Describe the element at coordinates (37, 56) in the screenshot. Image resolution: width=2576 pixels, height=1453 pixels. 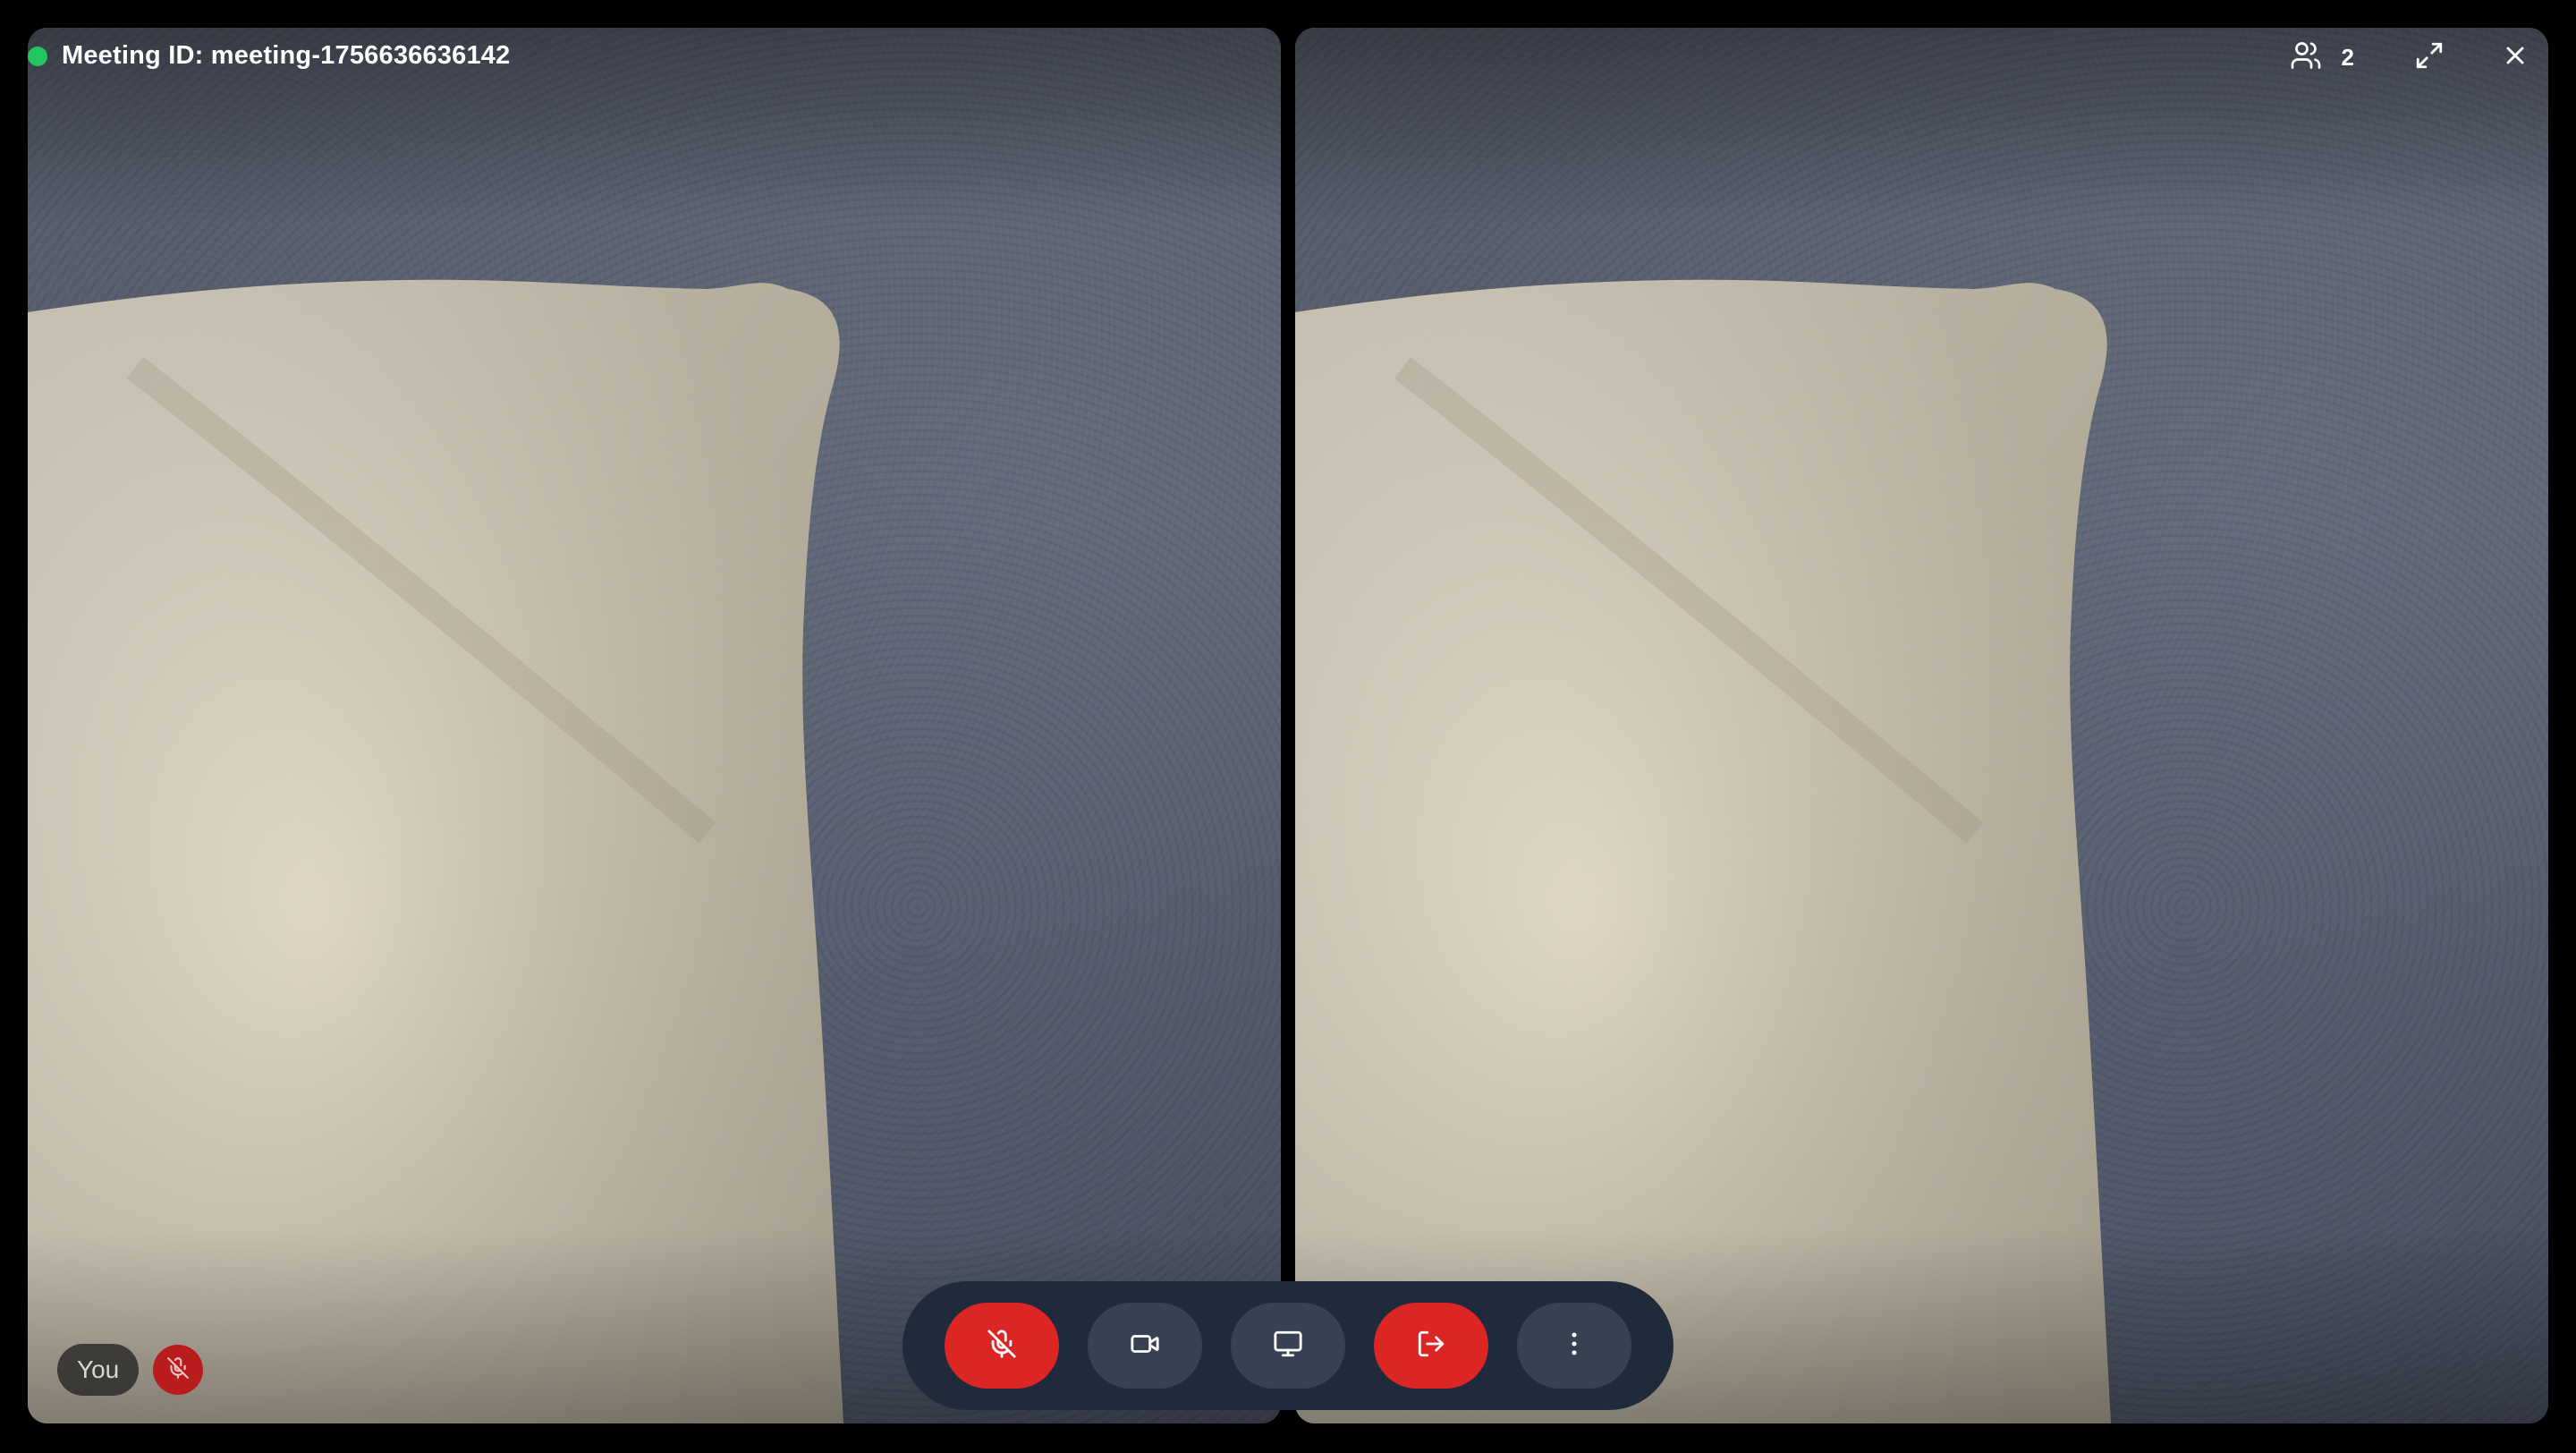
I see `live-status-dot` at that location.